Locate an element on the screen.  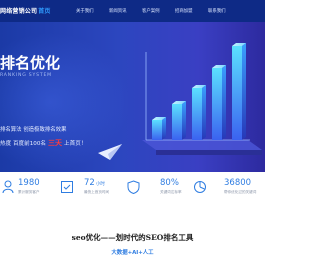
section-subtitle: 大数据+AI+人工 is located at coordinates (132, 253).